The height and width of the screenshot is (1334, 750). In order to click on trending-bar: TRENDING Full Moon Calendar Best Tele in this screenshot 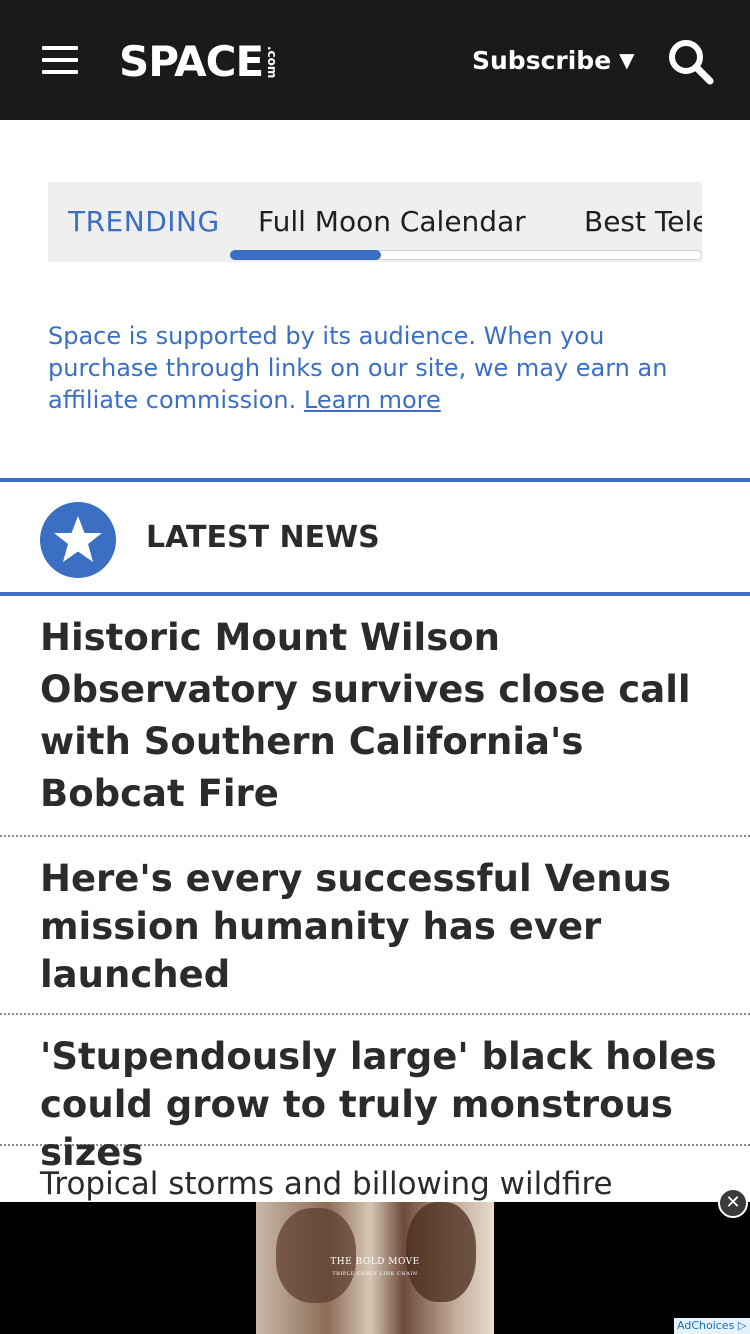, I will do `click(375, 222)`.